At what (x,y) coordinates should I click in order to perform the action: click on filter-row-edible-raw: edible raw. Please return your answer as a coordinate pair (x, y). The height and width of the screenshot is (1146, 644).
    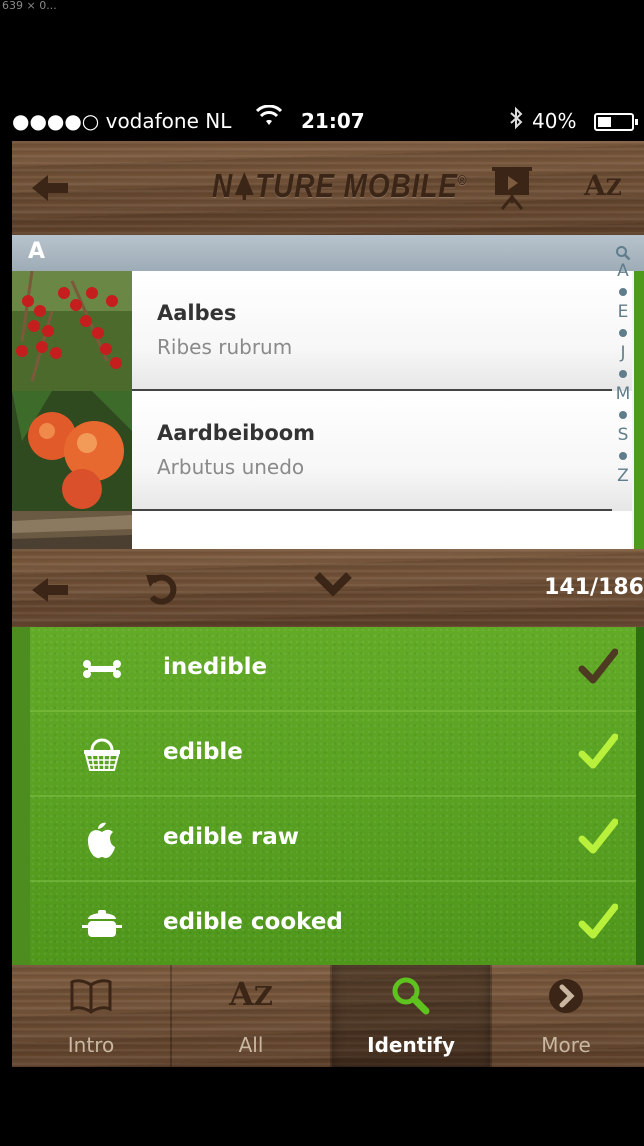
    Looking at the image, I should click on (333, 839).